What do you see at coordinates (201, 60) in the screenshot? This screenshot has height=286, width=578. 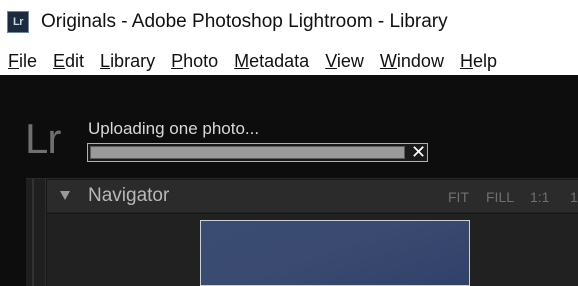 I see `menu-photo-rest: hoto` at bounding box center [201, 60].